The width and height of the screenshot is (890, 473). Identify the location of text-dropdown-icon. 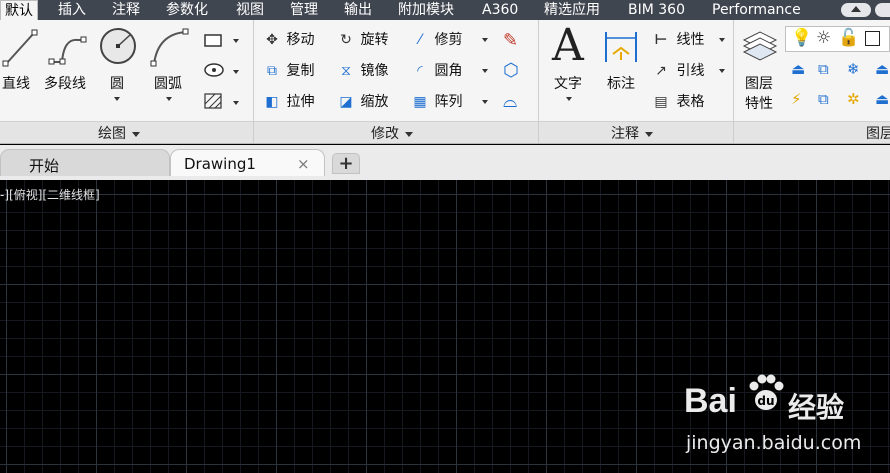
(569, 99).